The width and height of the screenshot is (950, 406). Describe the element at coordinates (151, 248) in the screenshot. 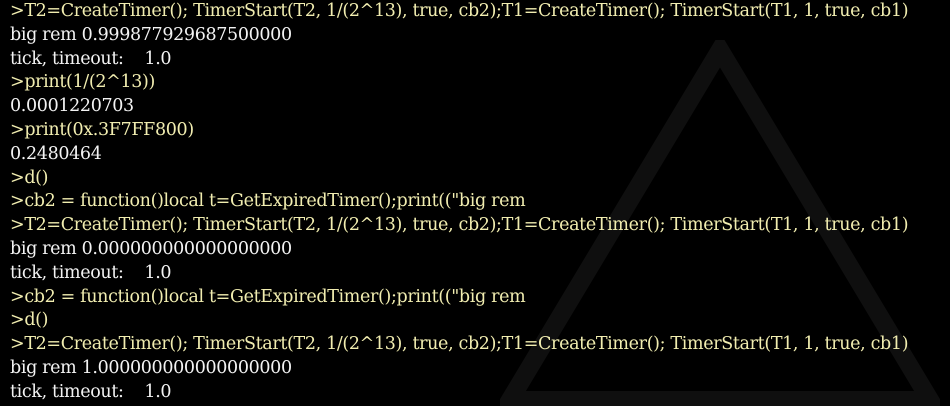

I see `console-line: big rem 0.000000000000000000` at that location.